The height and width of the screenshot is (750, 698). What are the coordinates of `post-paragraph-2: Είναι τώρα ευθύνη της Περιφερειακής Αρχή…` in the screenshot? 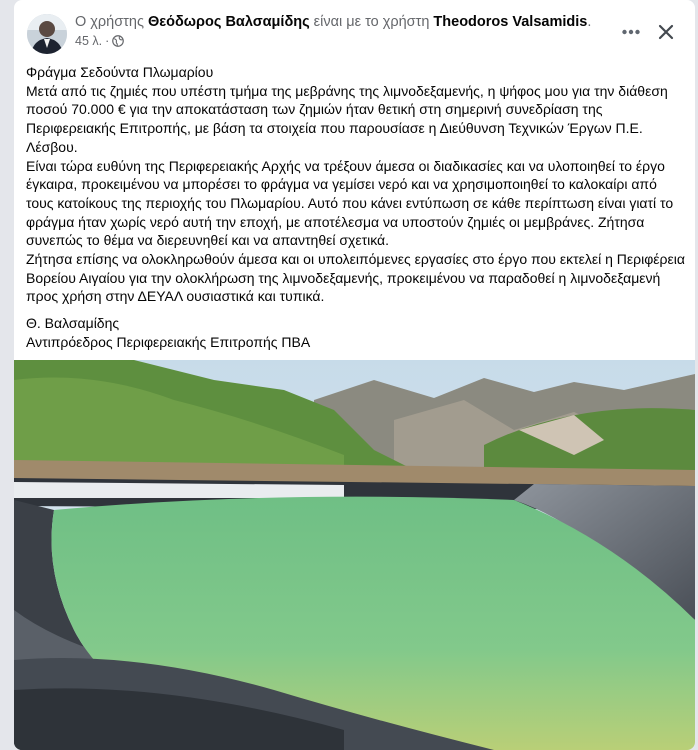 It's located at (350, 203).